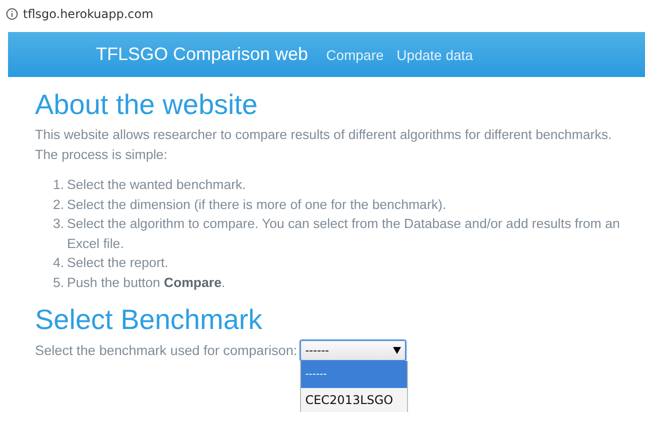 The height and width of the screenshot is (421, 645). Describe the element at coordinates (59, 224) in the screenshot. I see `list-number: 3.` at that location.